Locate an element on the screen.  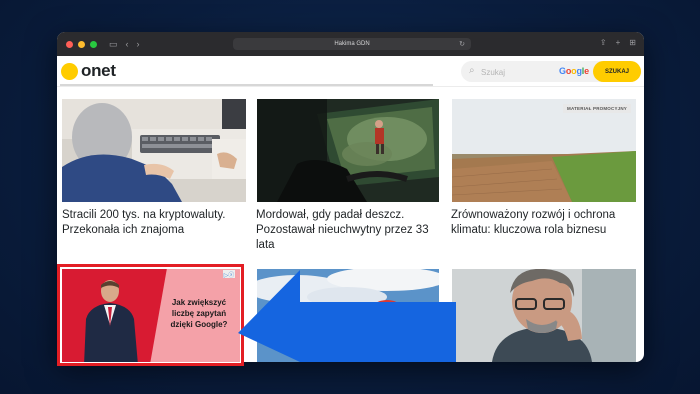
back-icon: ‹ is located at coordinates (127, 44).